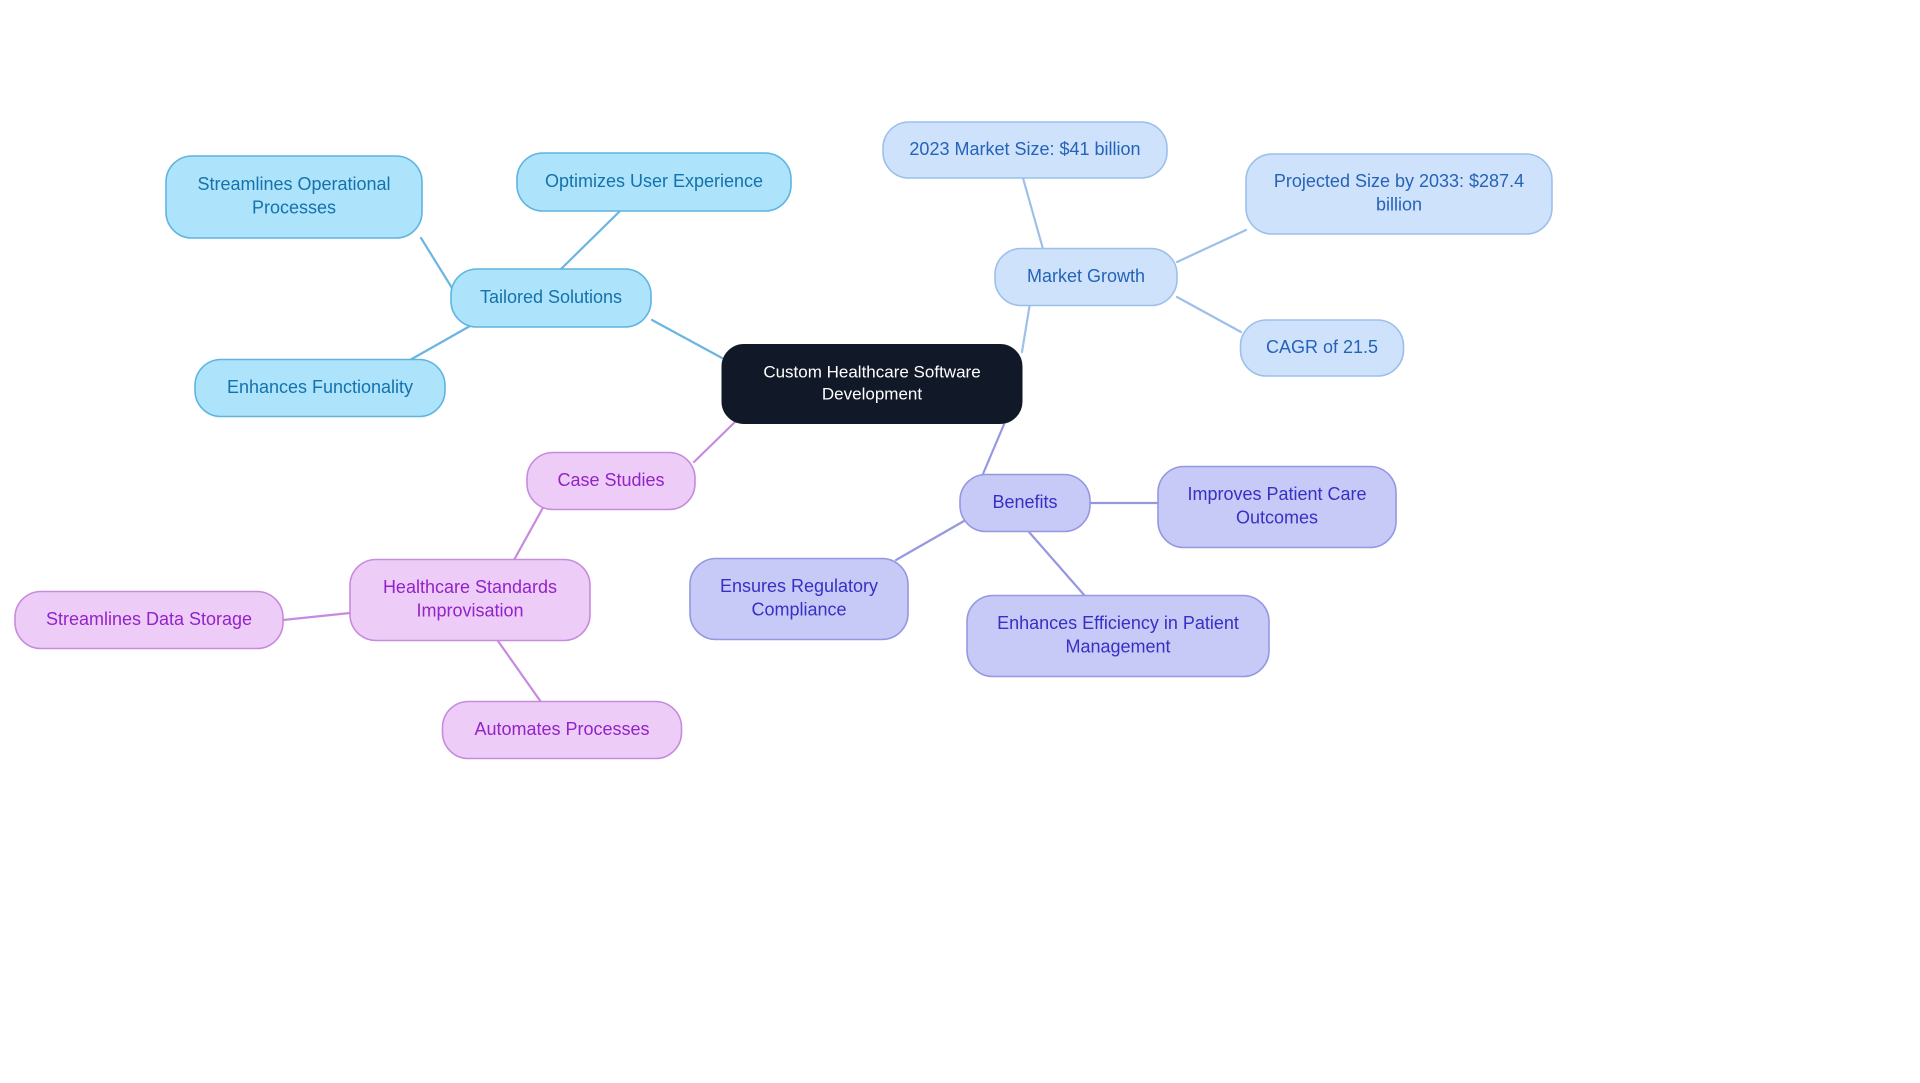 This screenshot has height=1083, width=1920. What do you see at coordinates (1277, 507) in the screenshot?
I see `mindmap-node-improves-patient-care-outcomes: Improves Patient Care Outcomes` at bounding box center [1277, 507].